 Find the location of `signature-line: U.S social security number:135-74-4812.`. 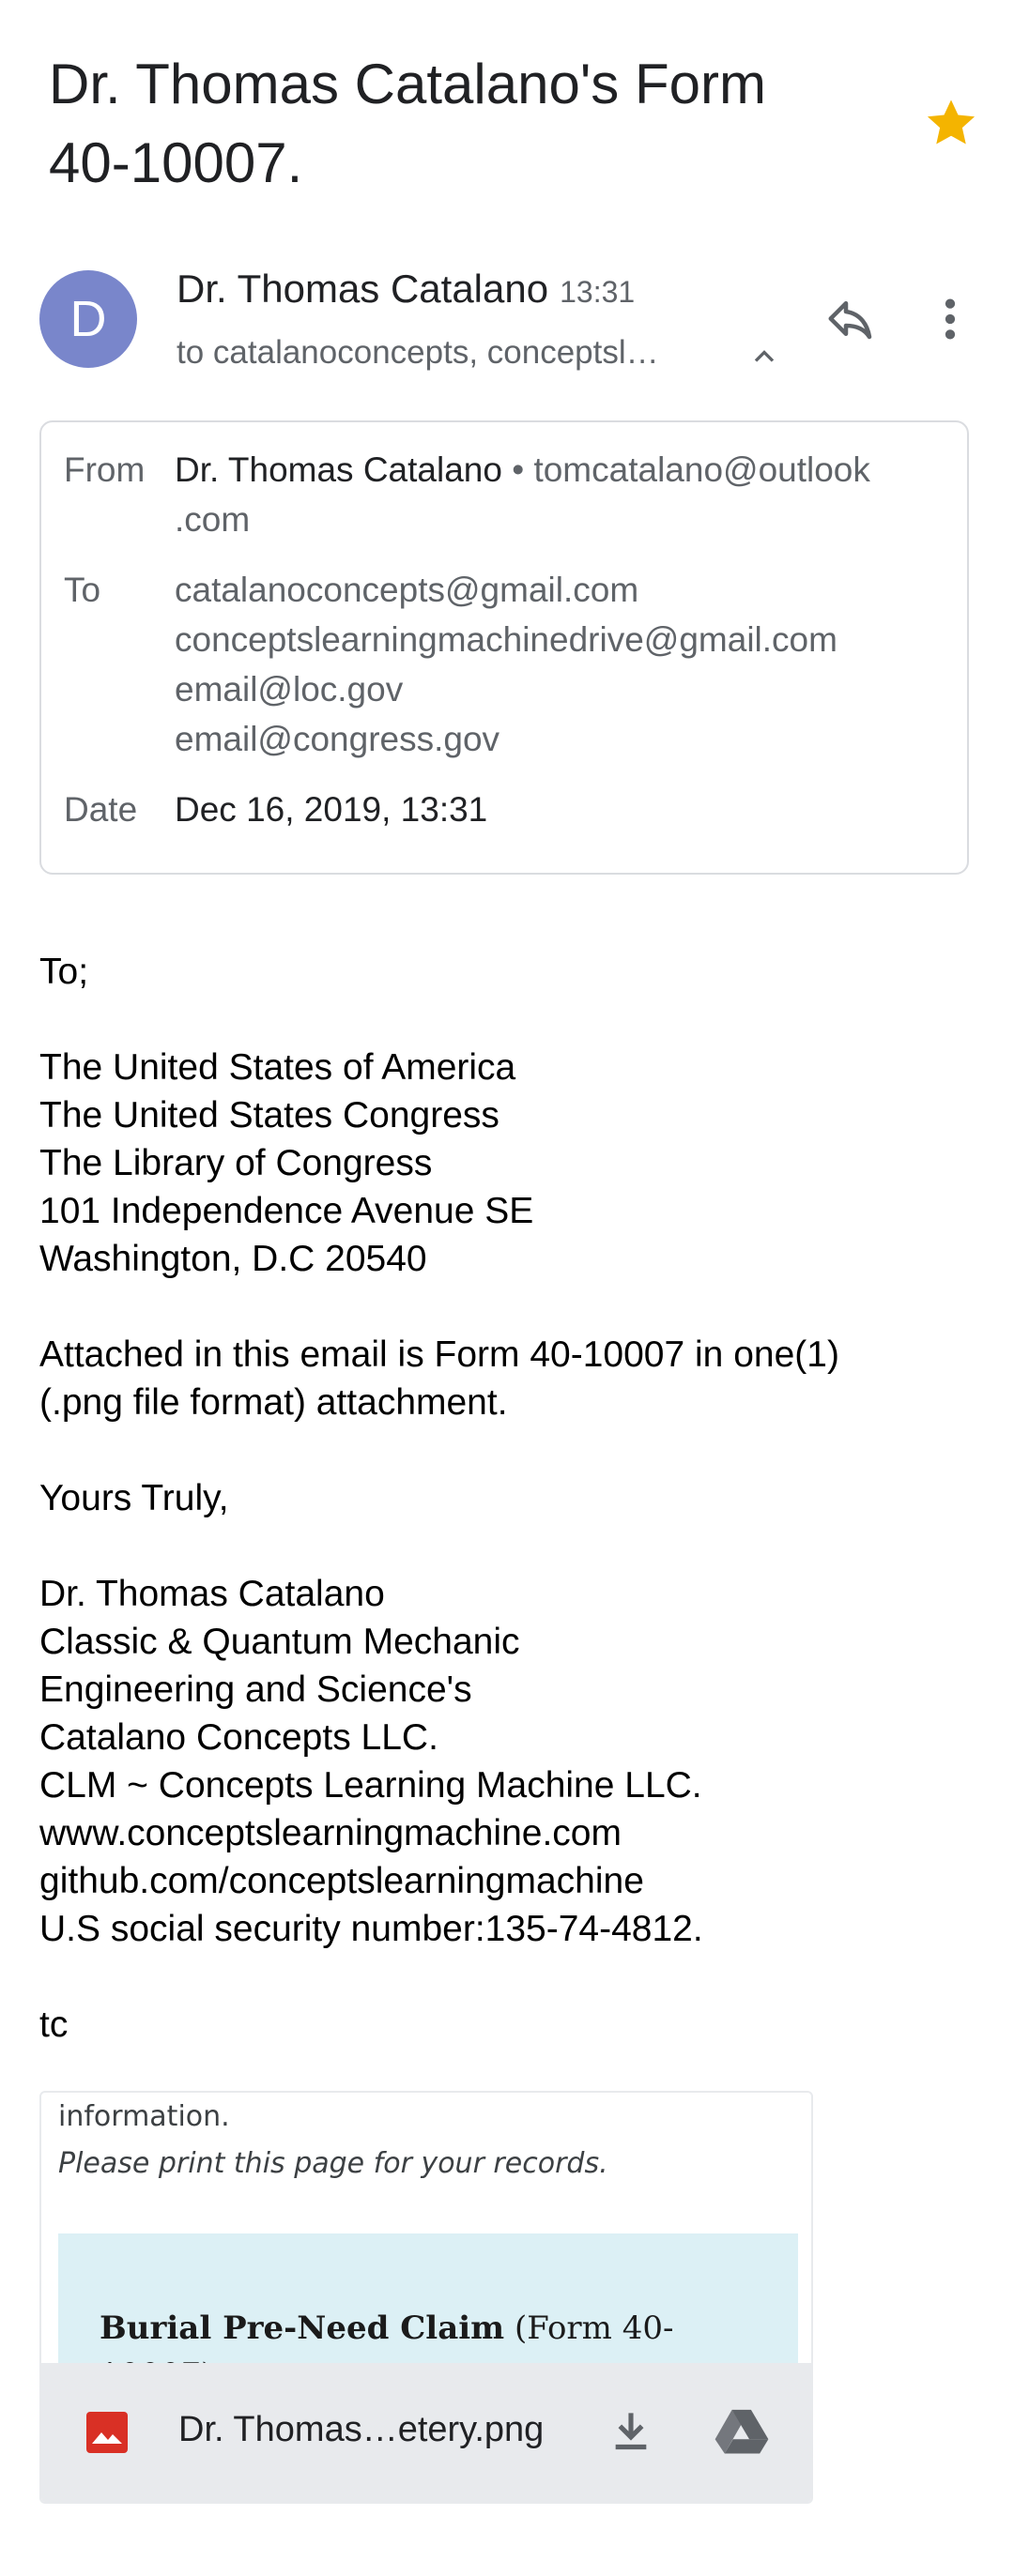

signature-line: U.S social security number:135-74-4812. is located at coordinates (371, 1929).